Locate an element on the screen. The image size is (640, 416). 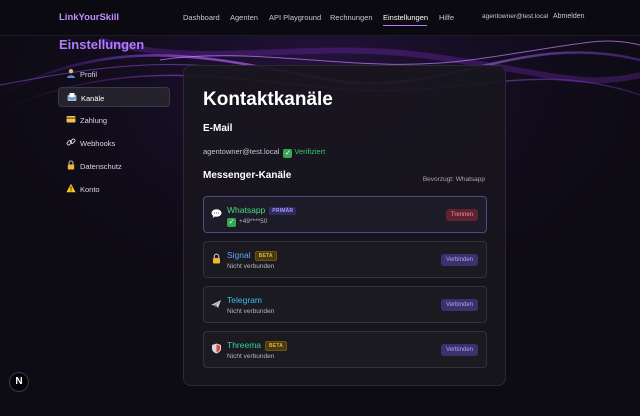
messenger-section-title: Messenger-Kanäle is located at coordinates (247, 175).